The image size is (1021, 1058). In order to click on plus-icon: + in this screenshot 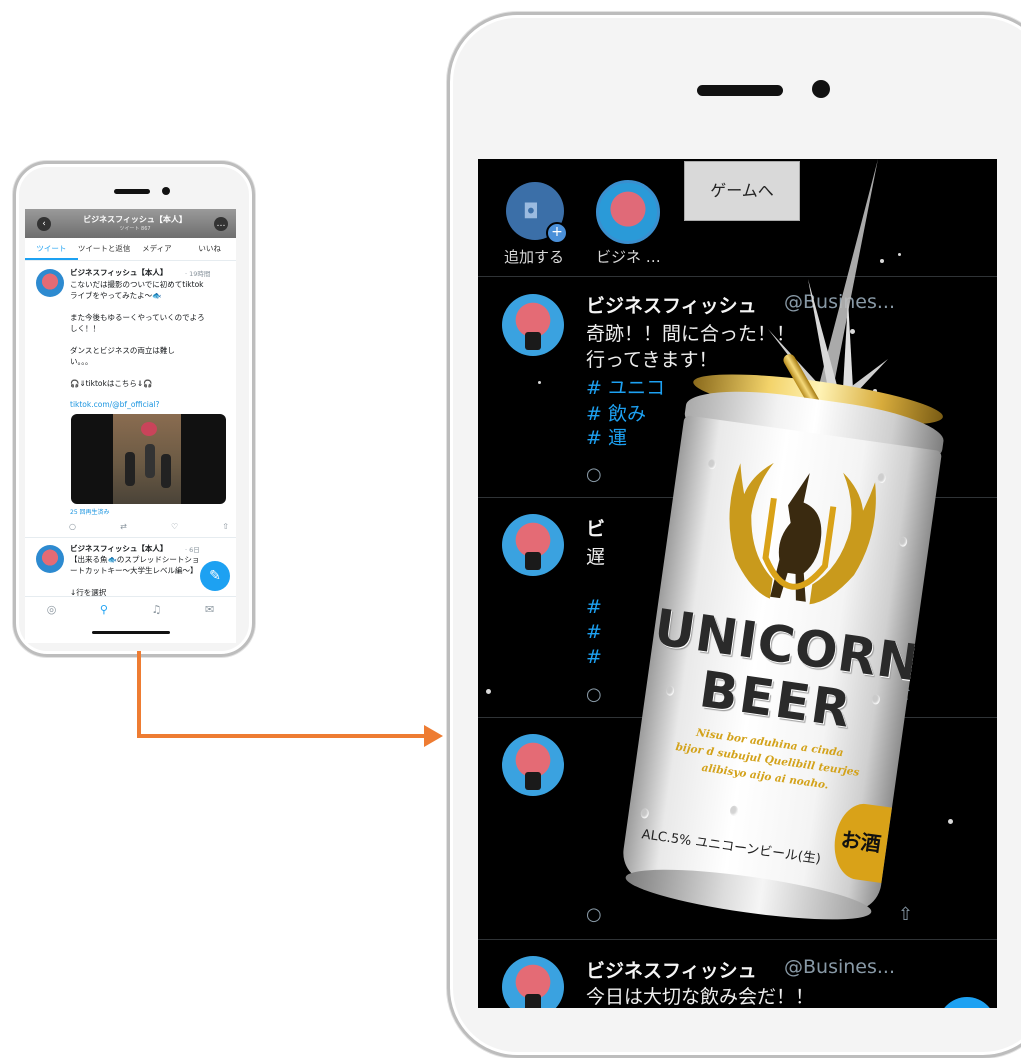, I will do `click(557, 233)`.